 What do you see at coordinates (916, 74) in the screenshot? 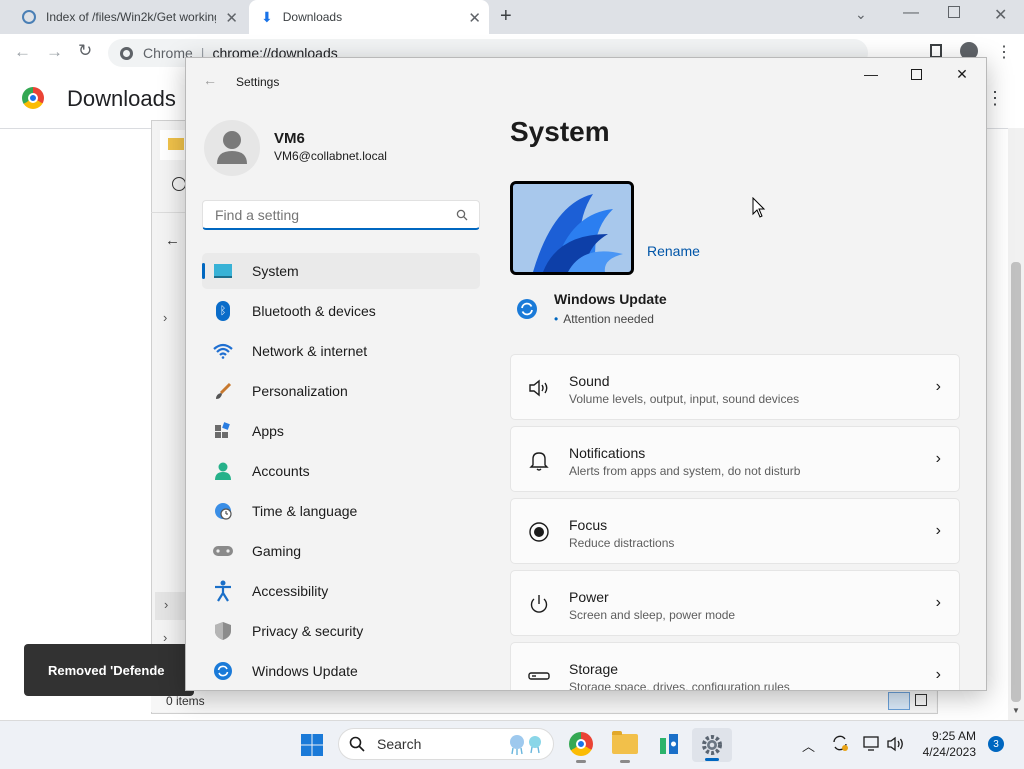
I see `settings-maximize-button` at bounding box center [916, 74].